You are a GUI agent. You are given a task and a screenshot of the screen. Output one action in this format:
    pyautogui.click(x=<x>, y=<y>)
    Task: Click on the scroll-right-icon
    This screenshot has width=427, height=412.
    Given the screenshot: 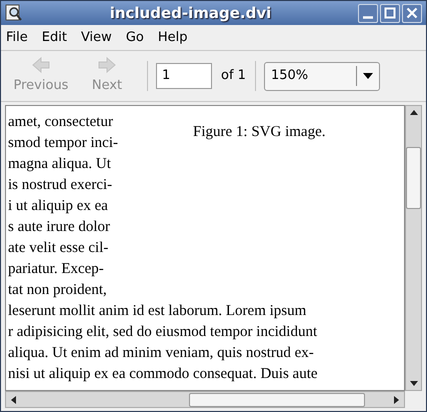 What is the action you would take?
    pyautogui.click(x=396, y=400)
    